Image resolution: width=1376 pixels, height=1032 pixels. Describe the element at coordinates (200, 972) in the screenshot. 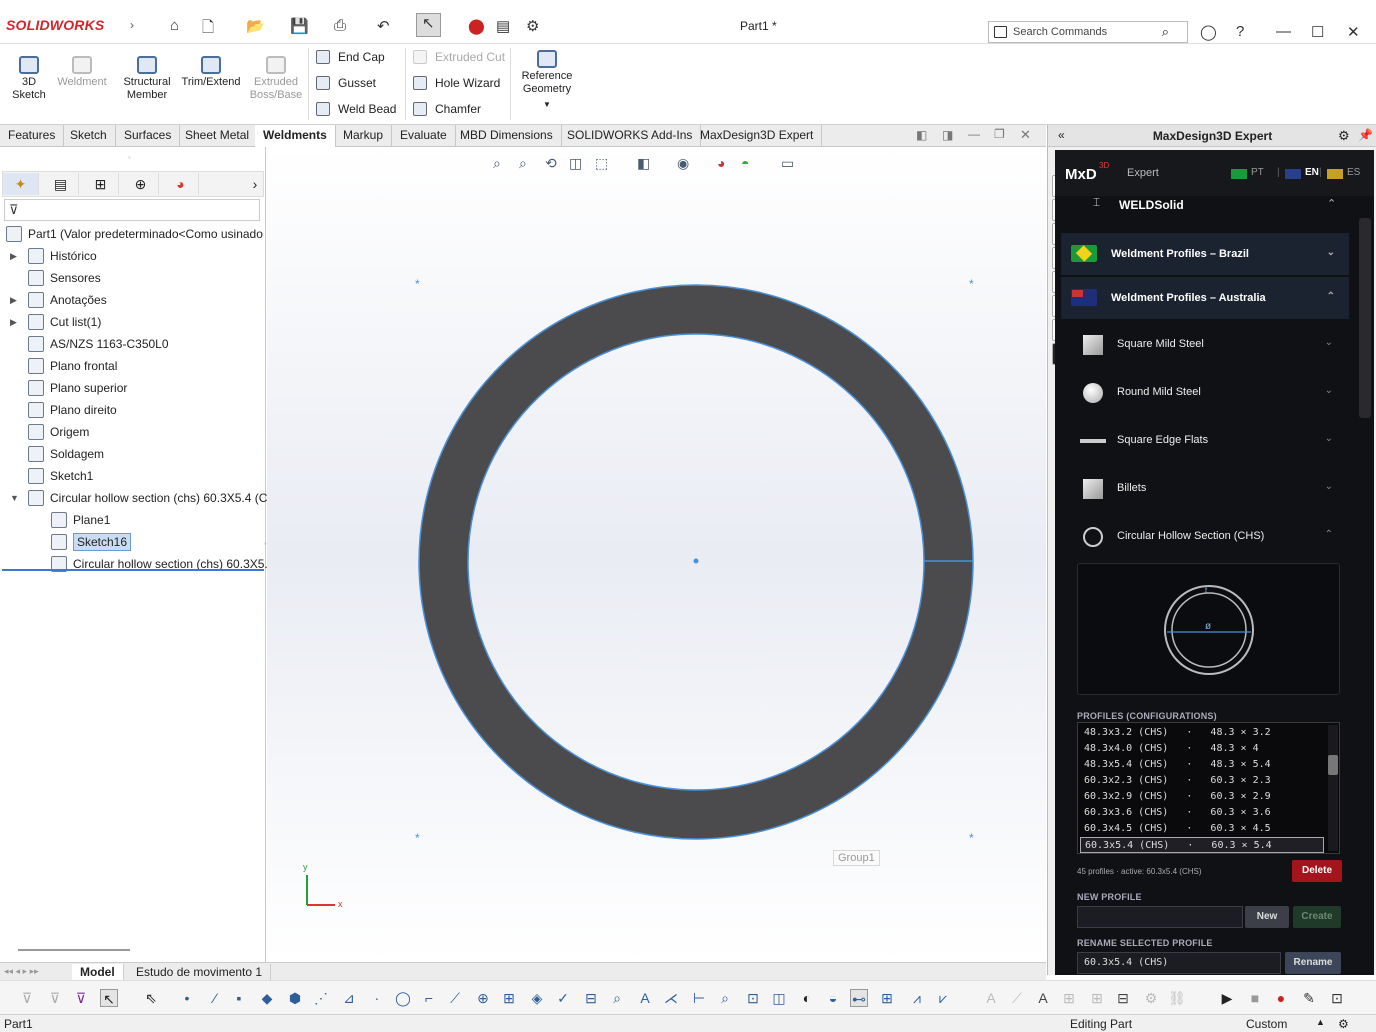

I see `tab-motion-study: Estudo de movimento 1` at that location.